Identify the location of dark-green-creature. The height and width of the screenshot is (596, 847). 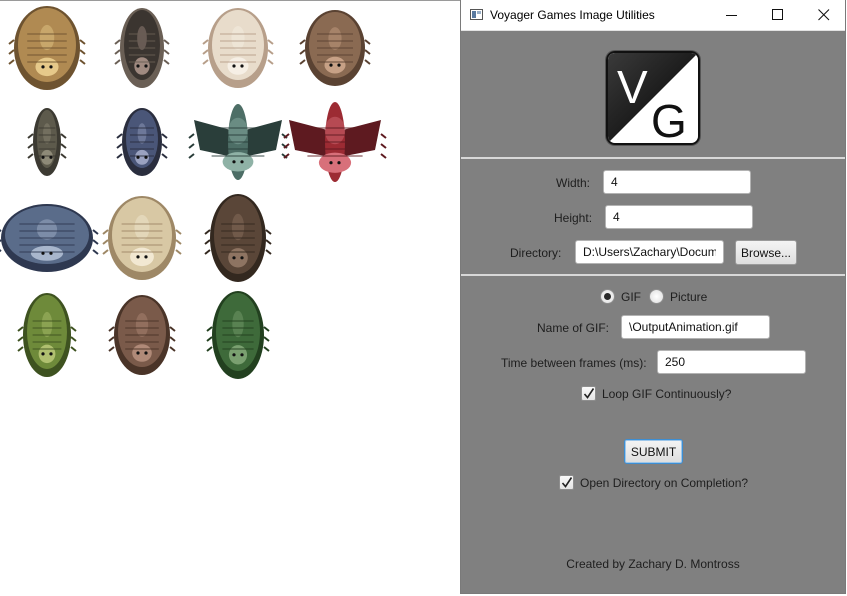
(238, 335).